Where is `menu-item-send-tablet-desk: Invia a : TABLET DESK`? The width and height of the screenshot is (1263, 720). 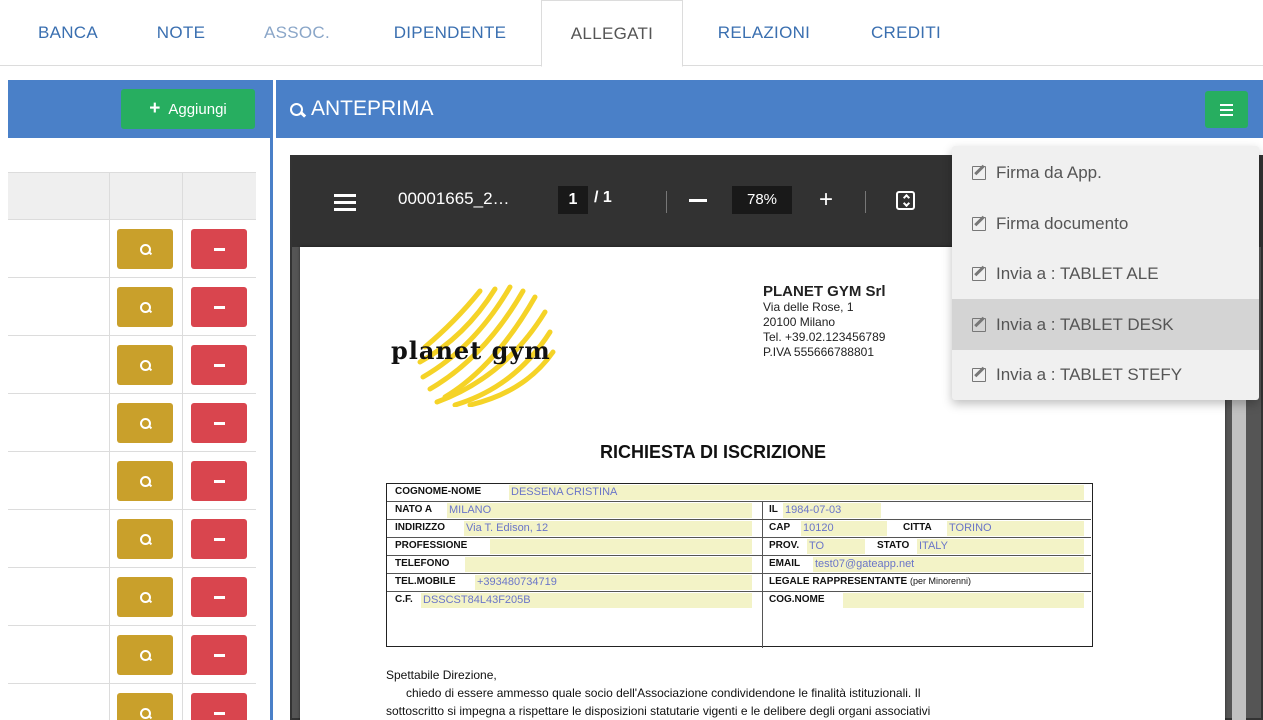
menu-item-send-tablet-desk: Invia a : TABLET DESK is located at coordinates (1105, 324).